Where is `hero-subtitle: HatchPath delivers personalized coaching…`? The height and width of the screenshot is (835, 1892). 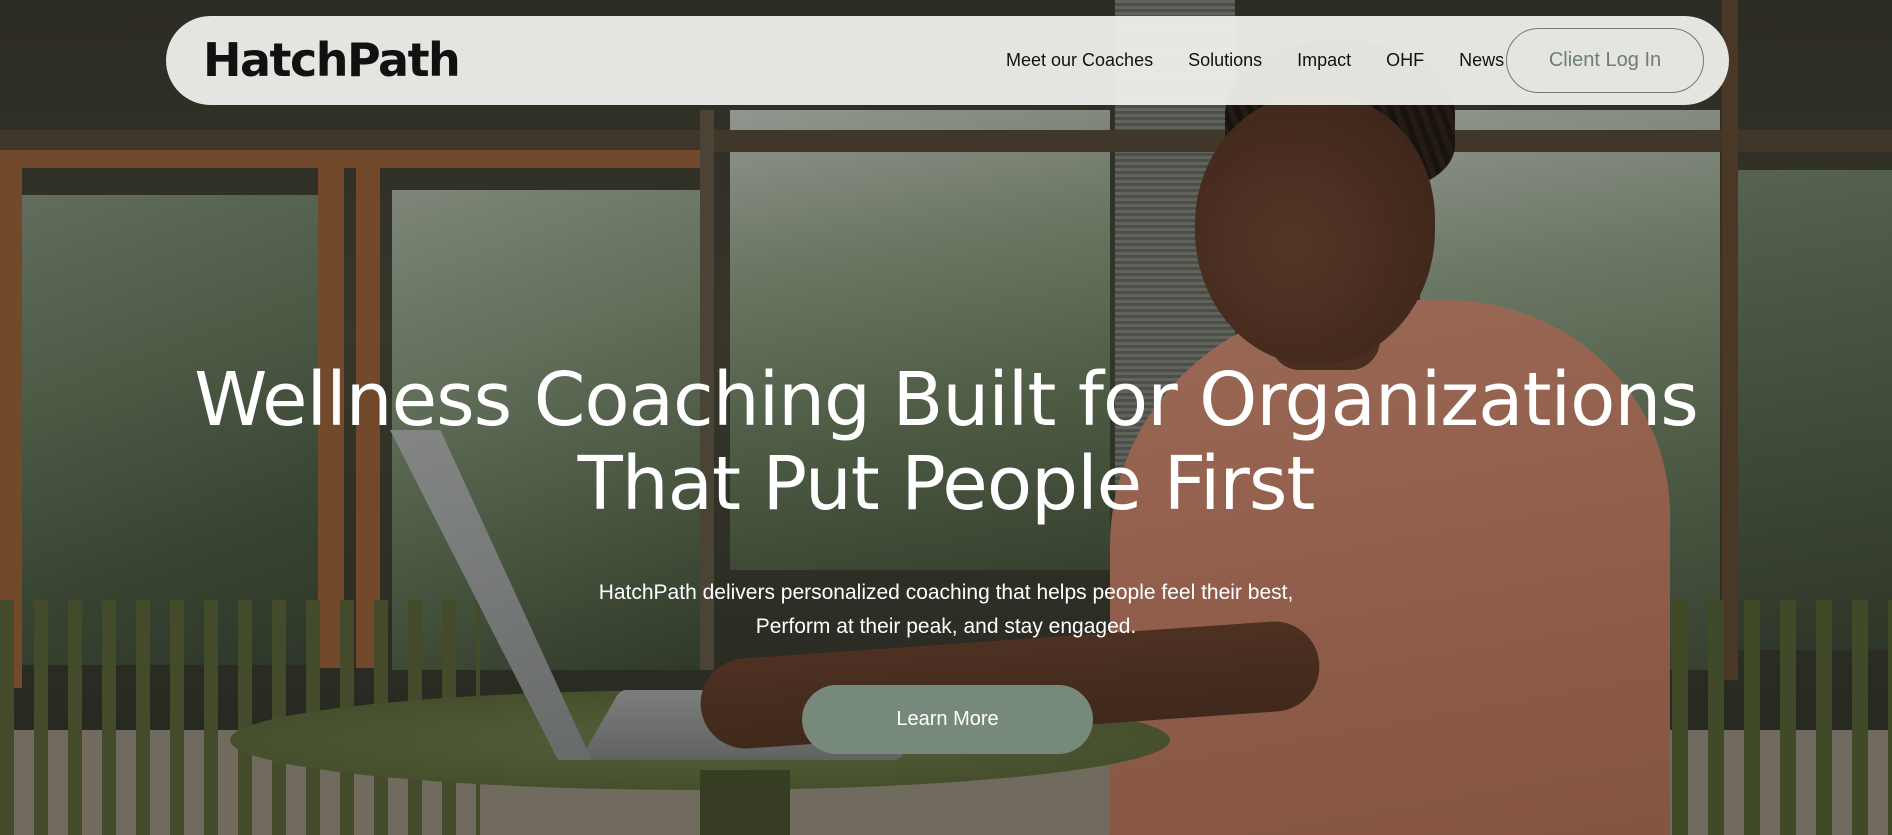
hero-subtitle: HatchPath delivers personalized coaching… is located at coordinates (946, 610).